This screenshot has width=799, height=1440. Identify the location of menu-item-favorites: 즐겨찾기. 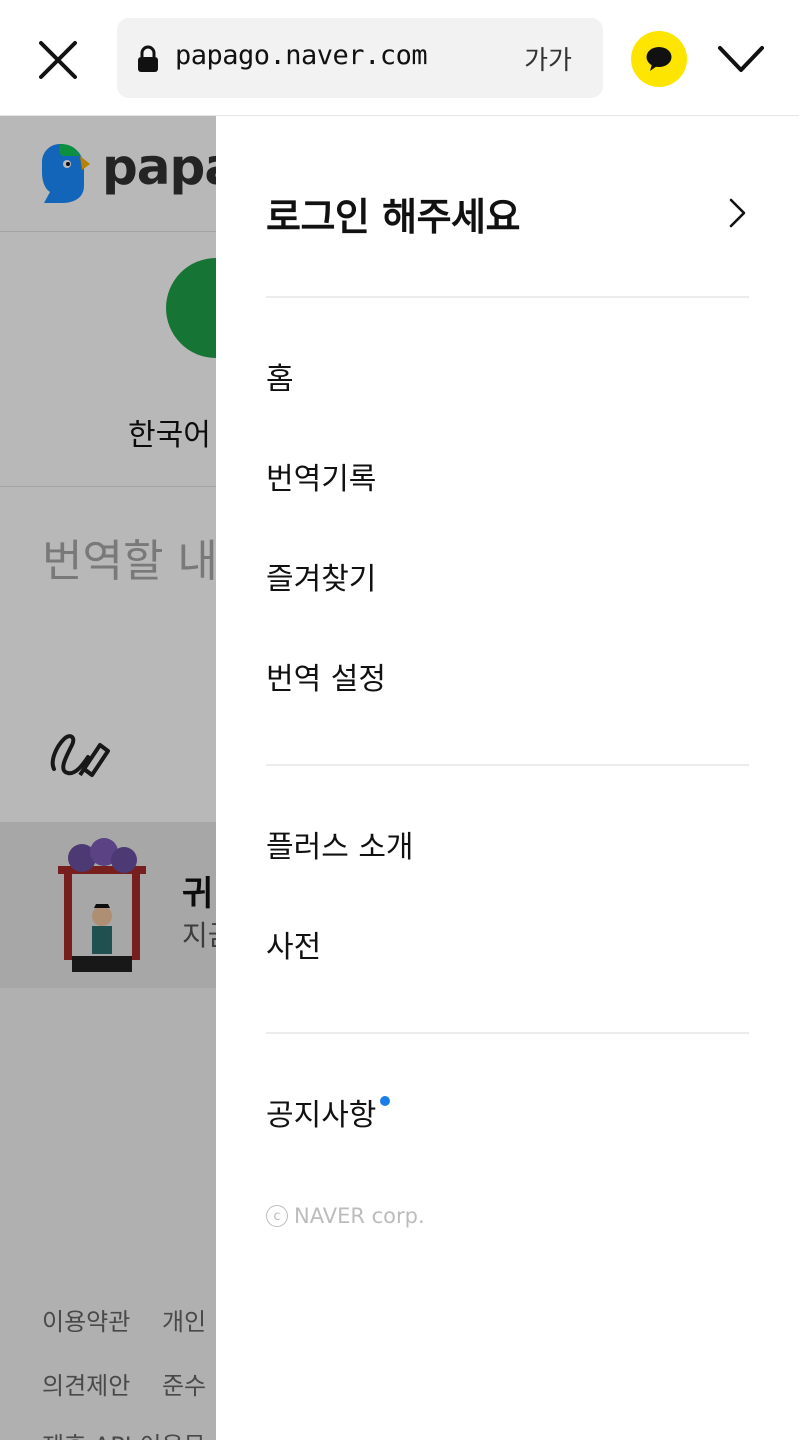
(321, 580).